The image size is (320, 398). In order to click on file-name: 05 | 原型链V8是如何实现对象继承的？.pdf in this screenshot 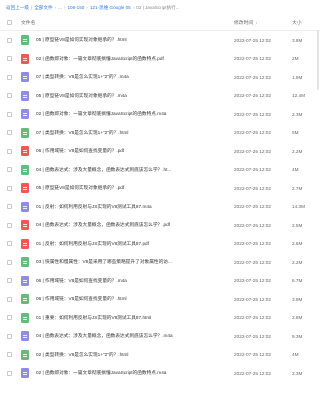, I will do `click(135, 188)`.